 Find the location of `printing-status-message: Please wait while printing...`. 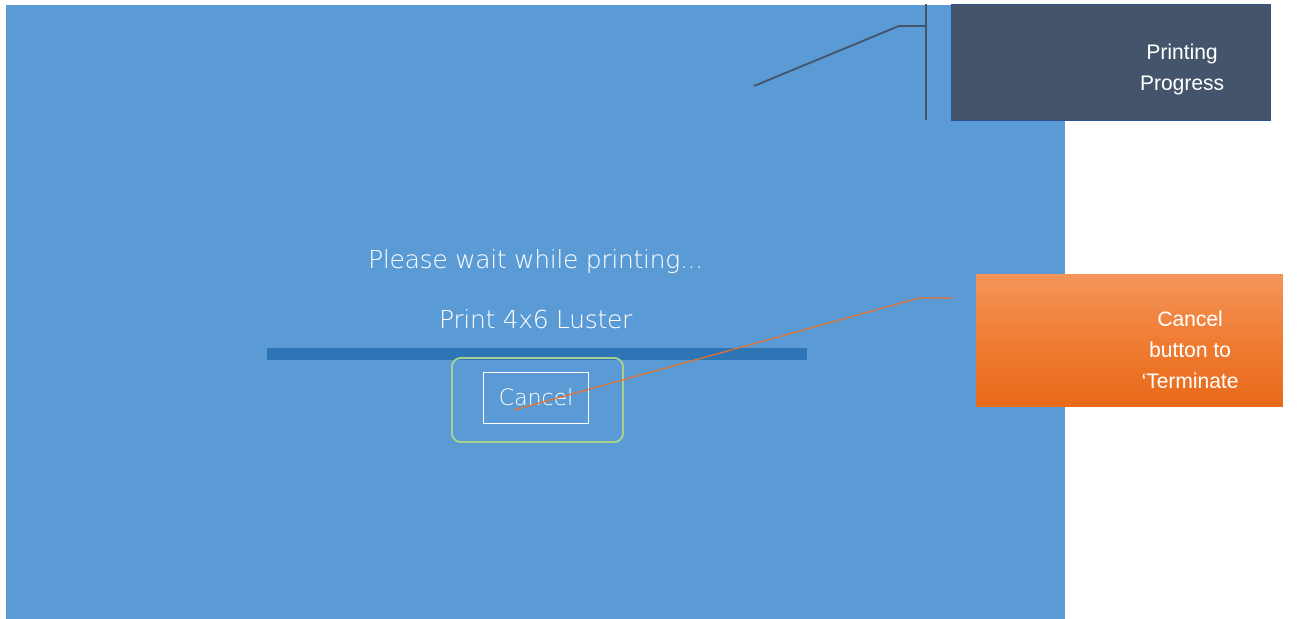

printing-status-message: Please wait while printing... is located at coordinates (535, 259).